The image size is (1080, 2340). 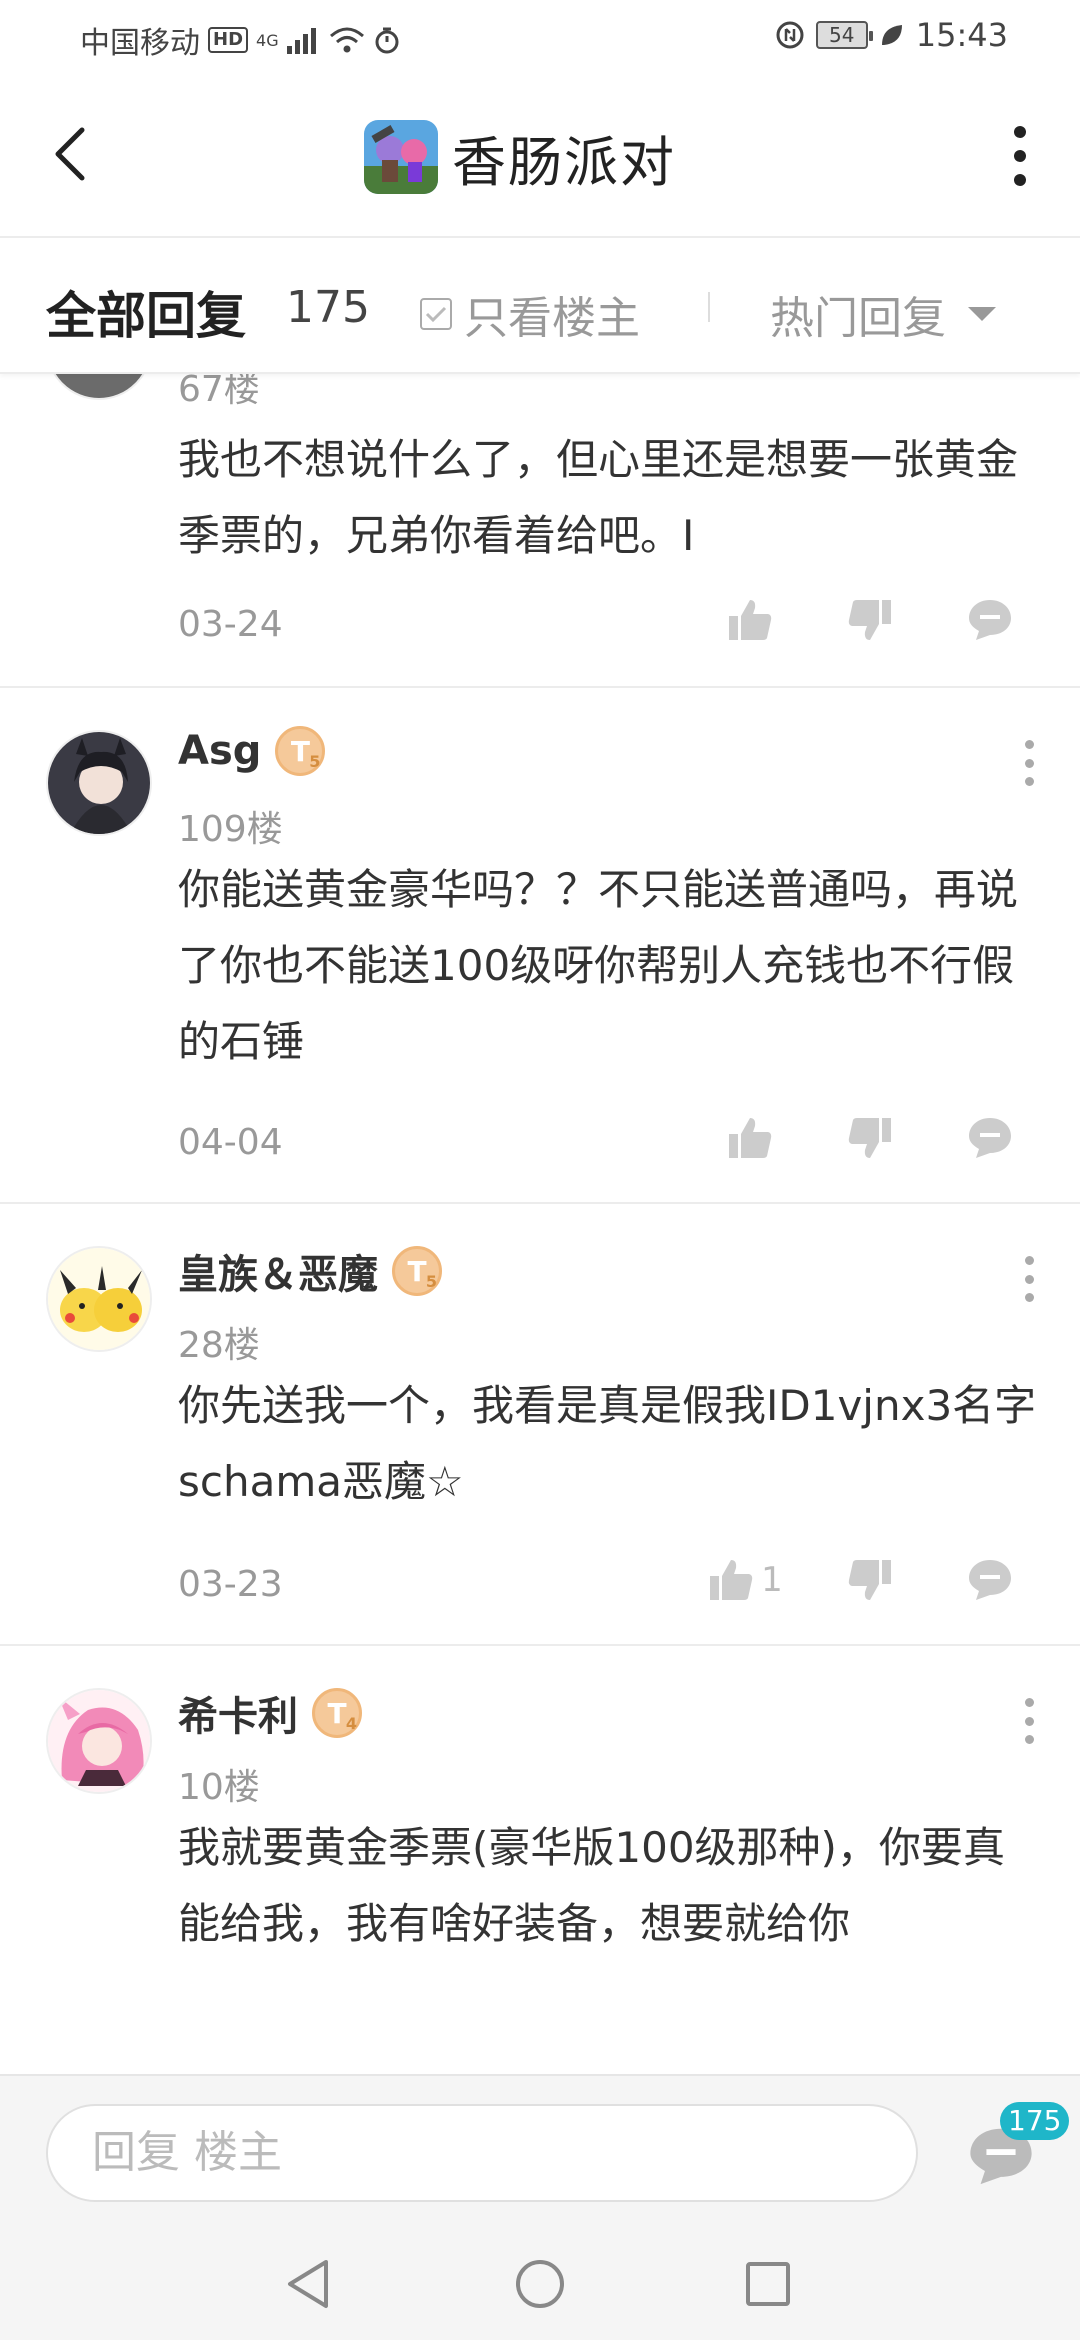 I want to click on floor-number: 67楼, so click(x=219, y=392).